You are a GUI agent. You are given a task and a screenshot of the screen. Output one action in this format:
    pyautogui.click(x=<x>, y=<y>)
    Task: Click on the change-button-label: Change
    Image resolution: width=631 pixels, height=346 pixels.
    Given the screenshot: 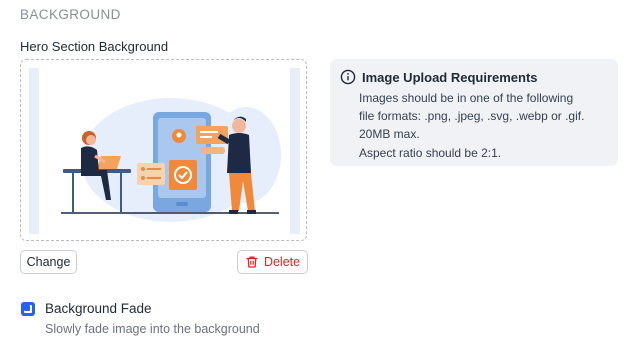 What is the action you would take?
    pyautogui.click(x=48, y=262)
    